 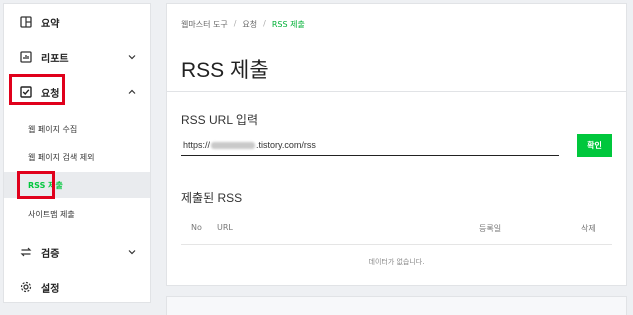 I want to click on rss-url-label: RSS URL 입력, so click(x=219, y=120).